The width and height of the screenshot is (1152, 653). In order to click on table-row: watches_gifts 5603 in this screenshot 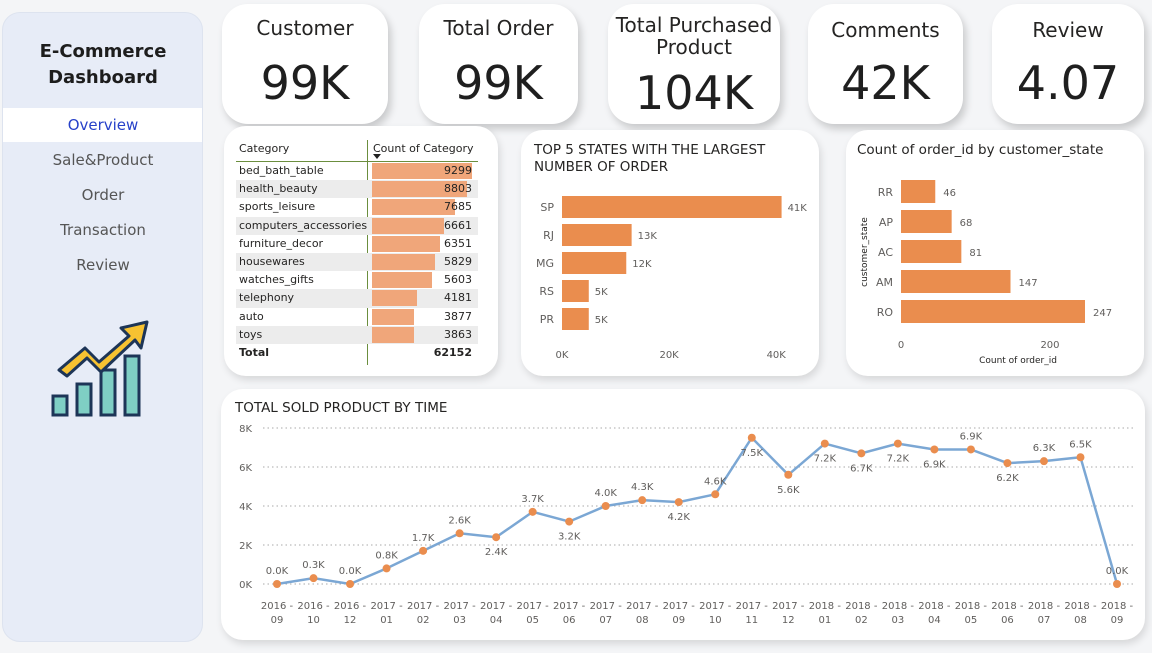, I will do `click(357, 280)`.